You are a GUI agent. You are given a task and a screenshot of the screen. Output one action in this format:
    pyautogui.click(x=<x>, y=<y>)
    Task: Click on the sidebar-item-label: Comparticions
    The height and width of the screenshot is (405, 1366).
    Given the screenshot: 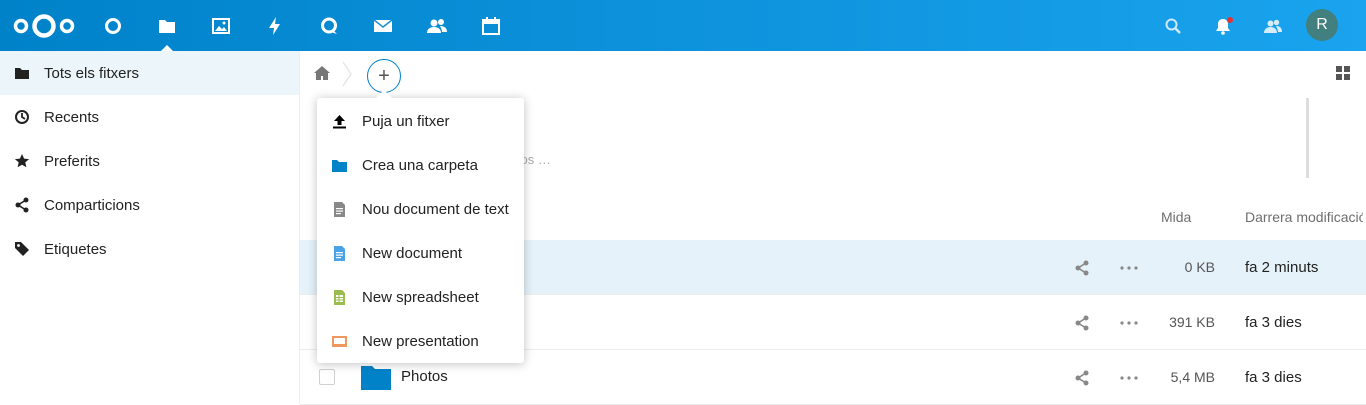 What is the action you would take?
    pyautogui.click(x=92, y=205)
    